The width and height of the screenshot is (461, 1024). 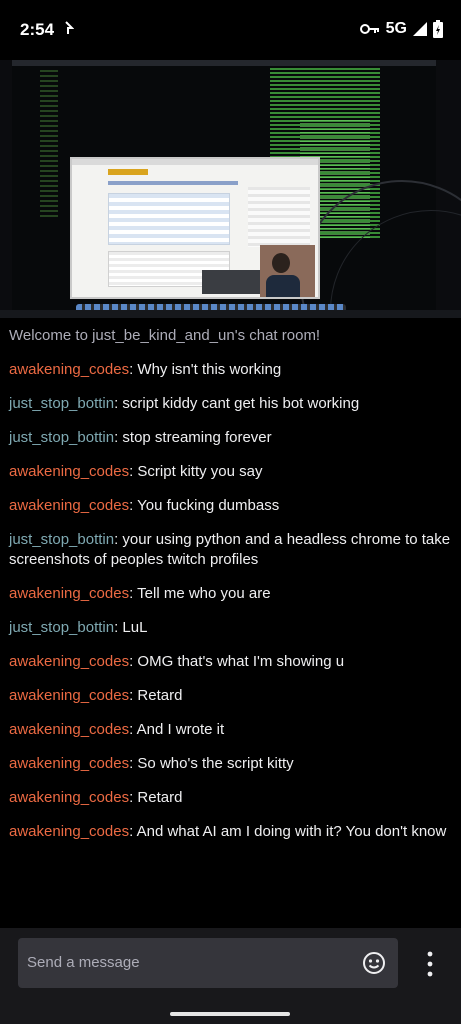 I want to click on video-popup, so click(x=231, y=282).